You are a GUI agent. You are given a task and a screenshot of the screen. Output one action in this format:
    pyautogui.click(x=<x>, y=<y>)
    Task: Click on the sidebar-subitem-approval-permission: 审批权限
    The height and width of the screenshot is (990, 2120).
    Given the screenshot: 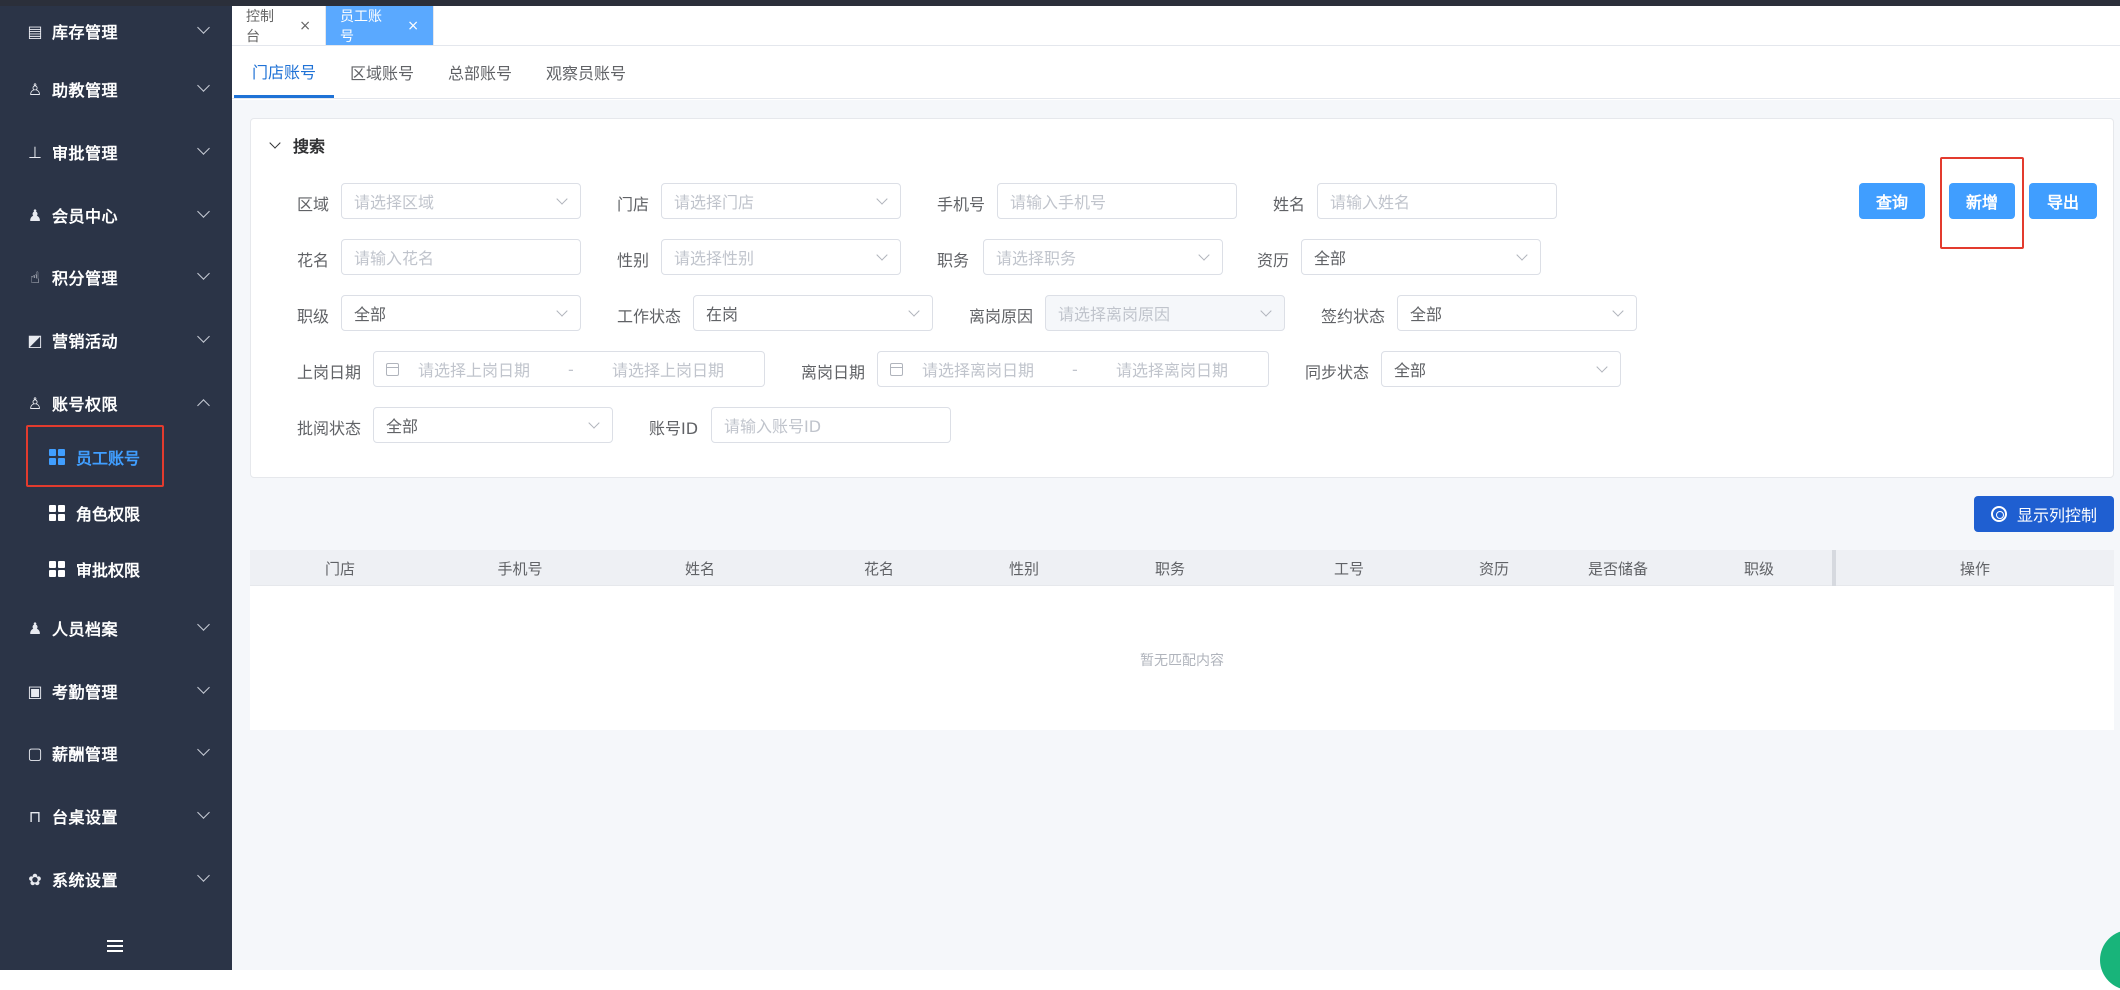 What is the action you would take?
    pyautogui.click(x=116, y=569)
    